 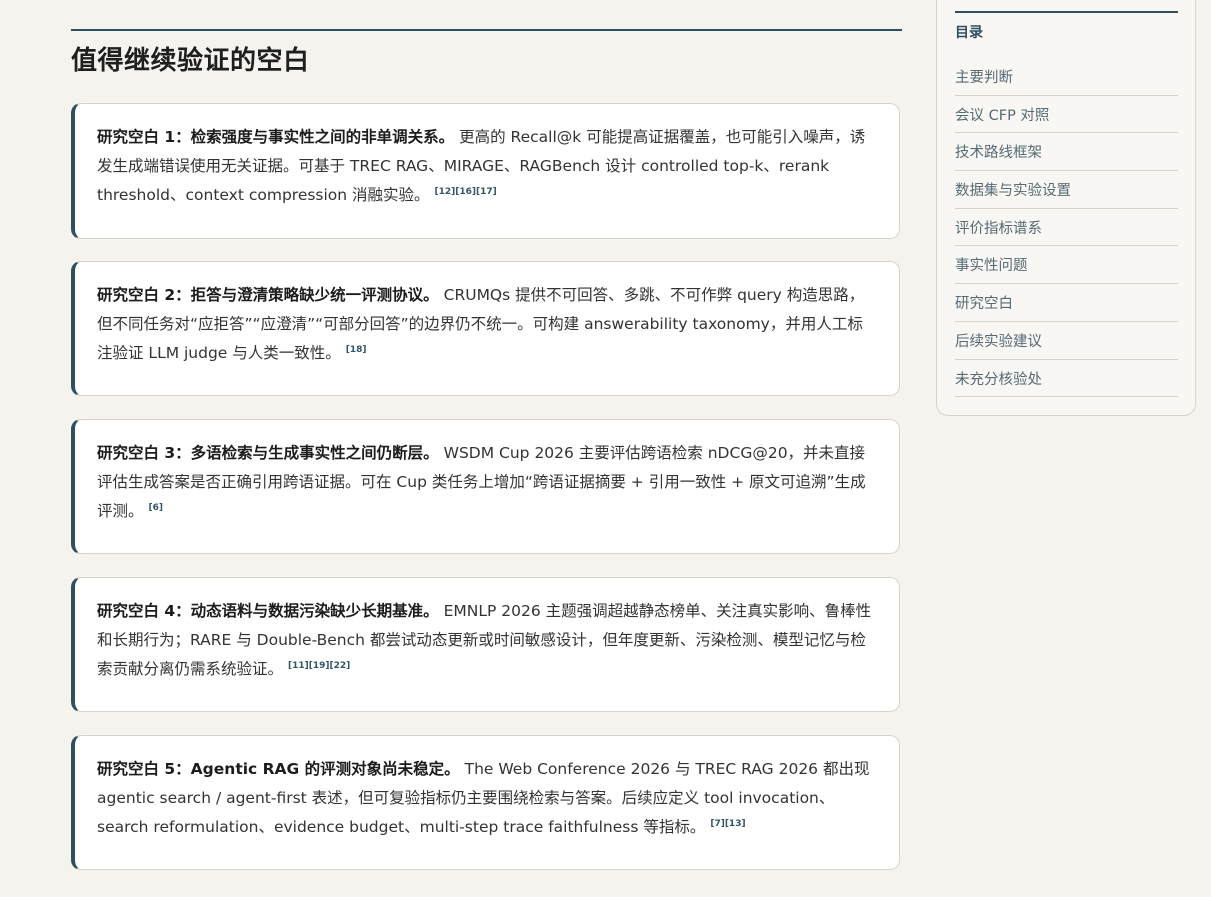 I want to click on toc-item-metrics: 评价指标谱系, so click(x=1066, y=228).